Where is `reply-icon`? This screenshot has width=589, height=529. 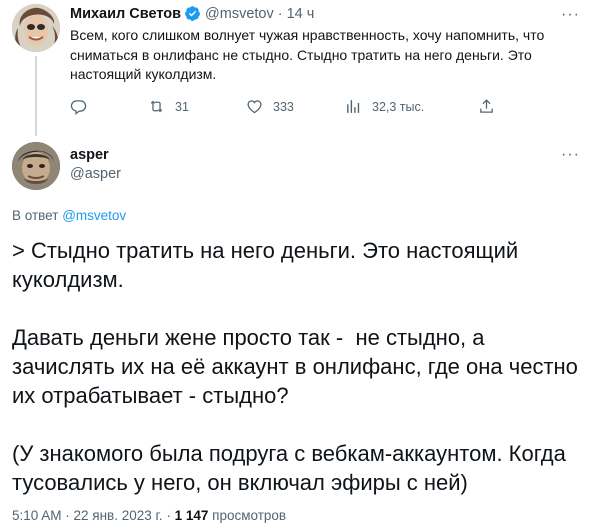
reply-icon is located at coordinates (78, 107).